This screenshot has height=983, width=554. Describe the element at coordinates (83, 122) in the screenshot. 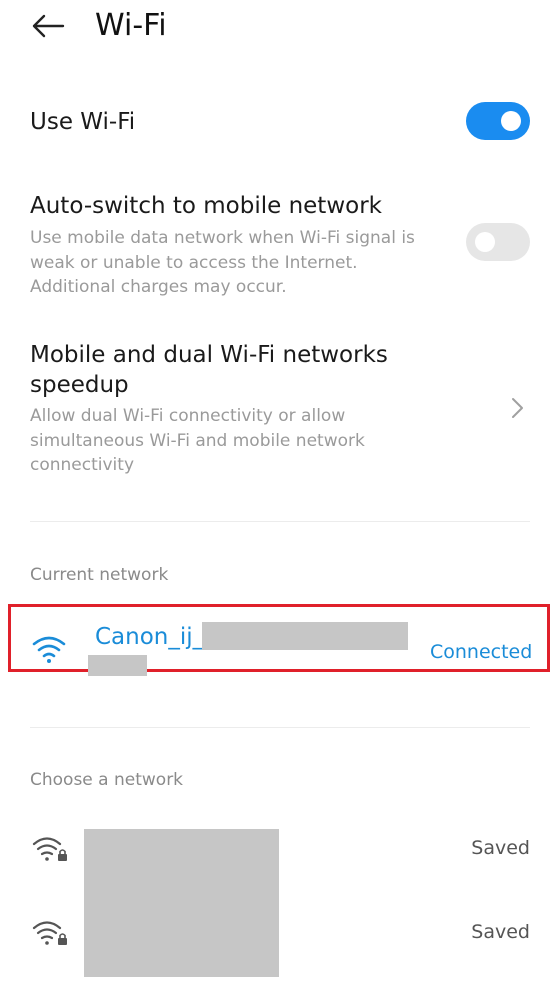

I see `use-wifi-label: Use Wi-Fi` at that location.